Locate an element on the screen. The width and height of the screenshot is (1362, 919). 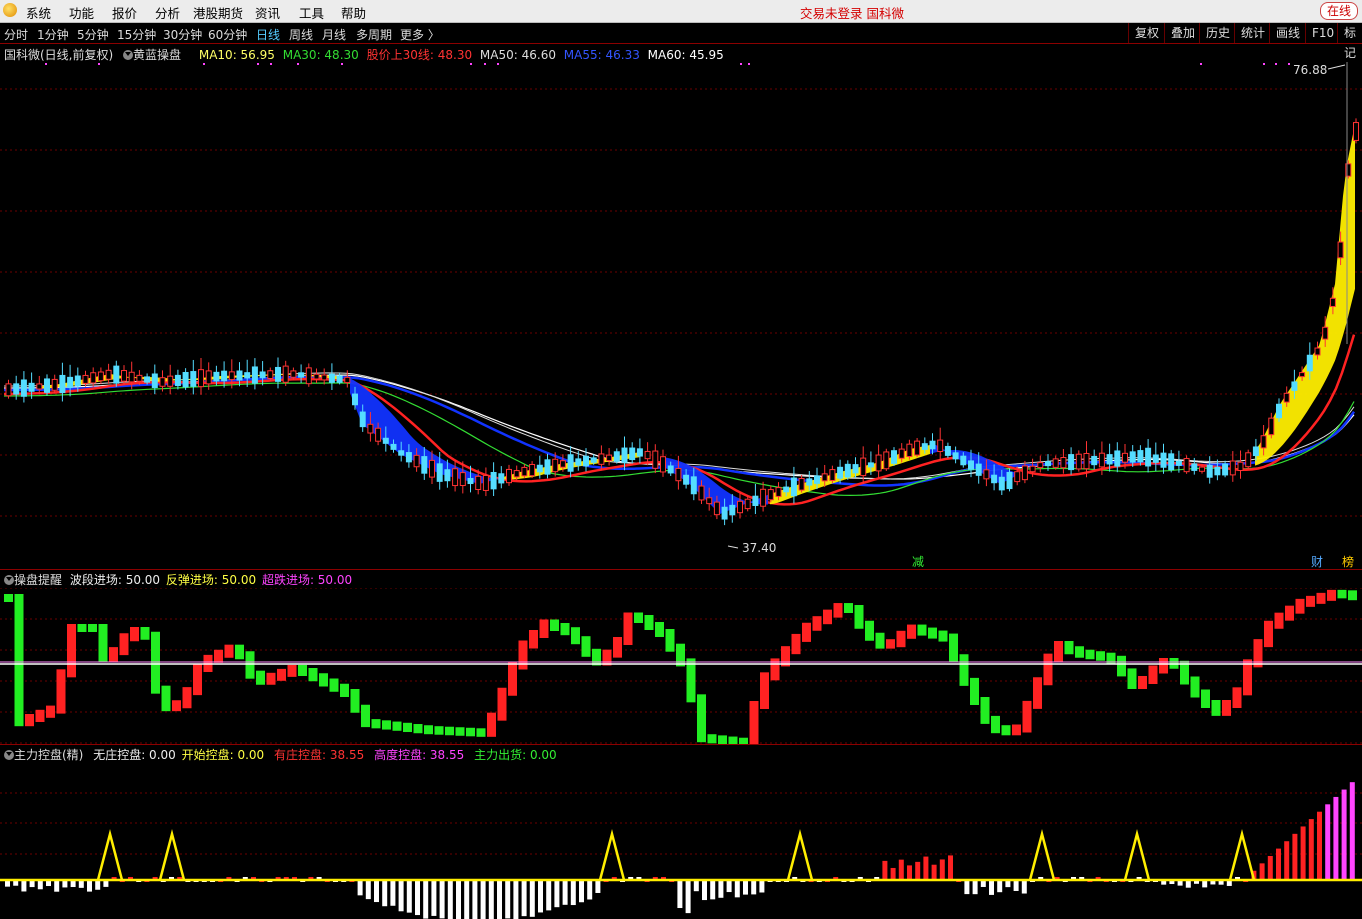
event-tag-reduce: 减 is located at coordinates (918, 561).